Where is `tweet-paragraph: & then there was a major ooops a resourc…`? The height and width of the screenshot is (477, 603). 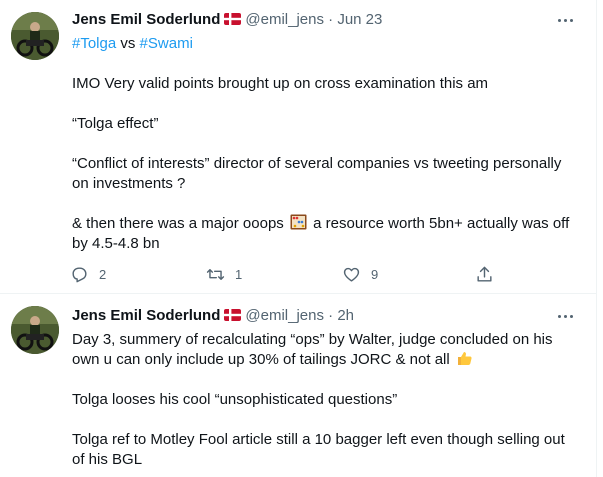 tweet-paragraph: & then there was a major ooops a resourc… is located at coordinates (325, 234).